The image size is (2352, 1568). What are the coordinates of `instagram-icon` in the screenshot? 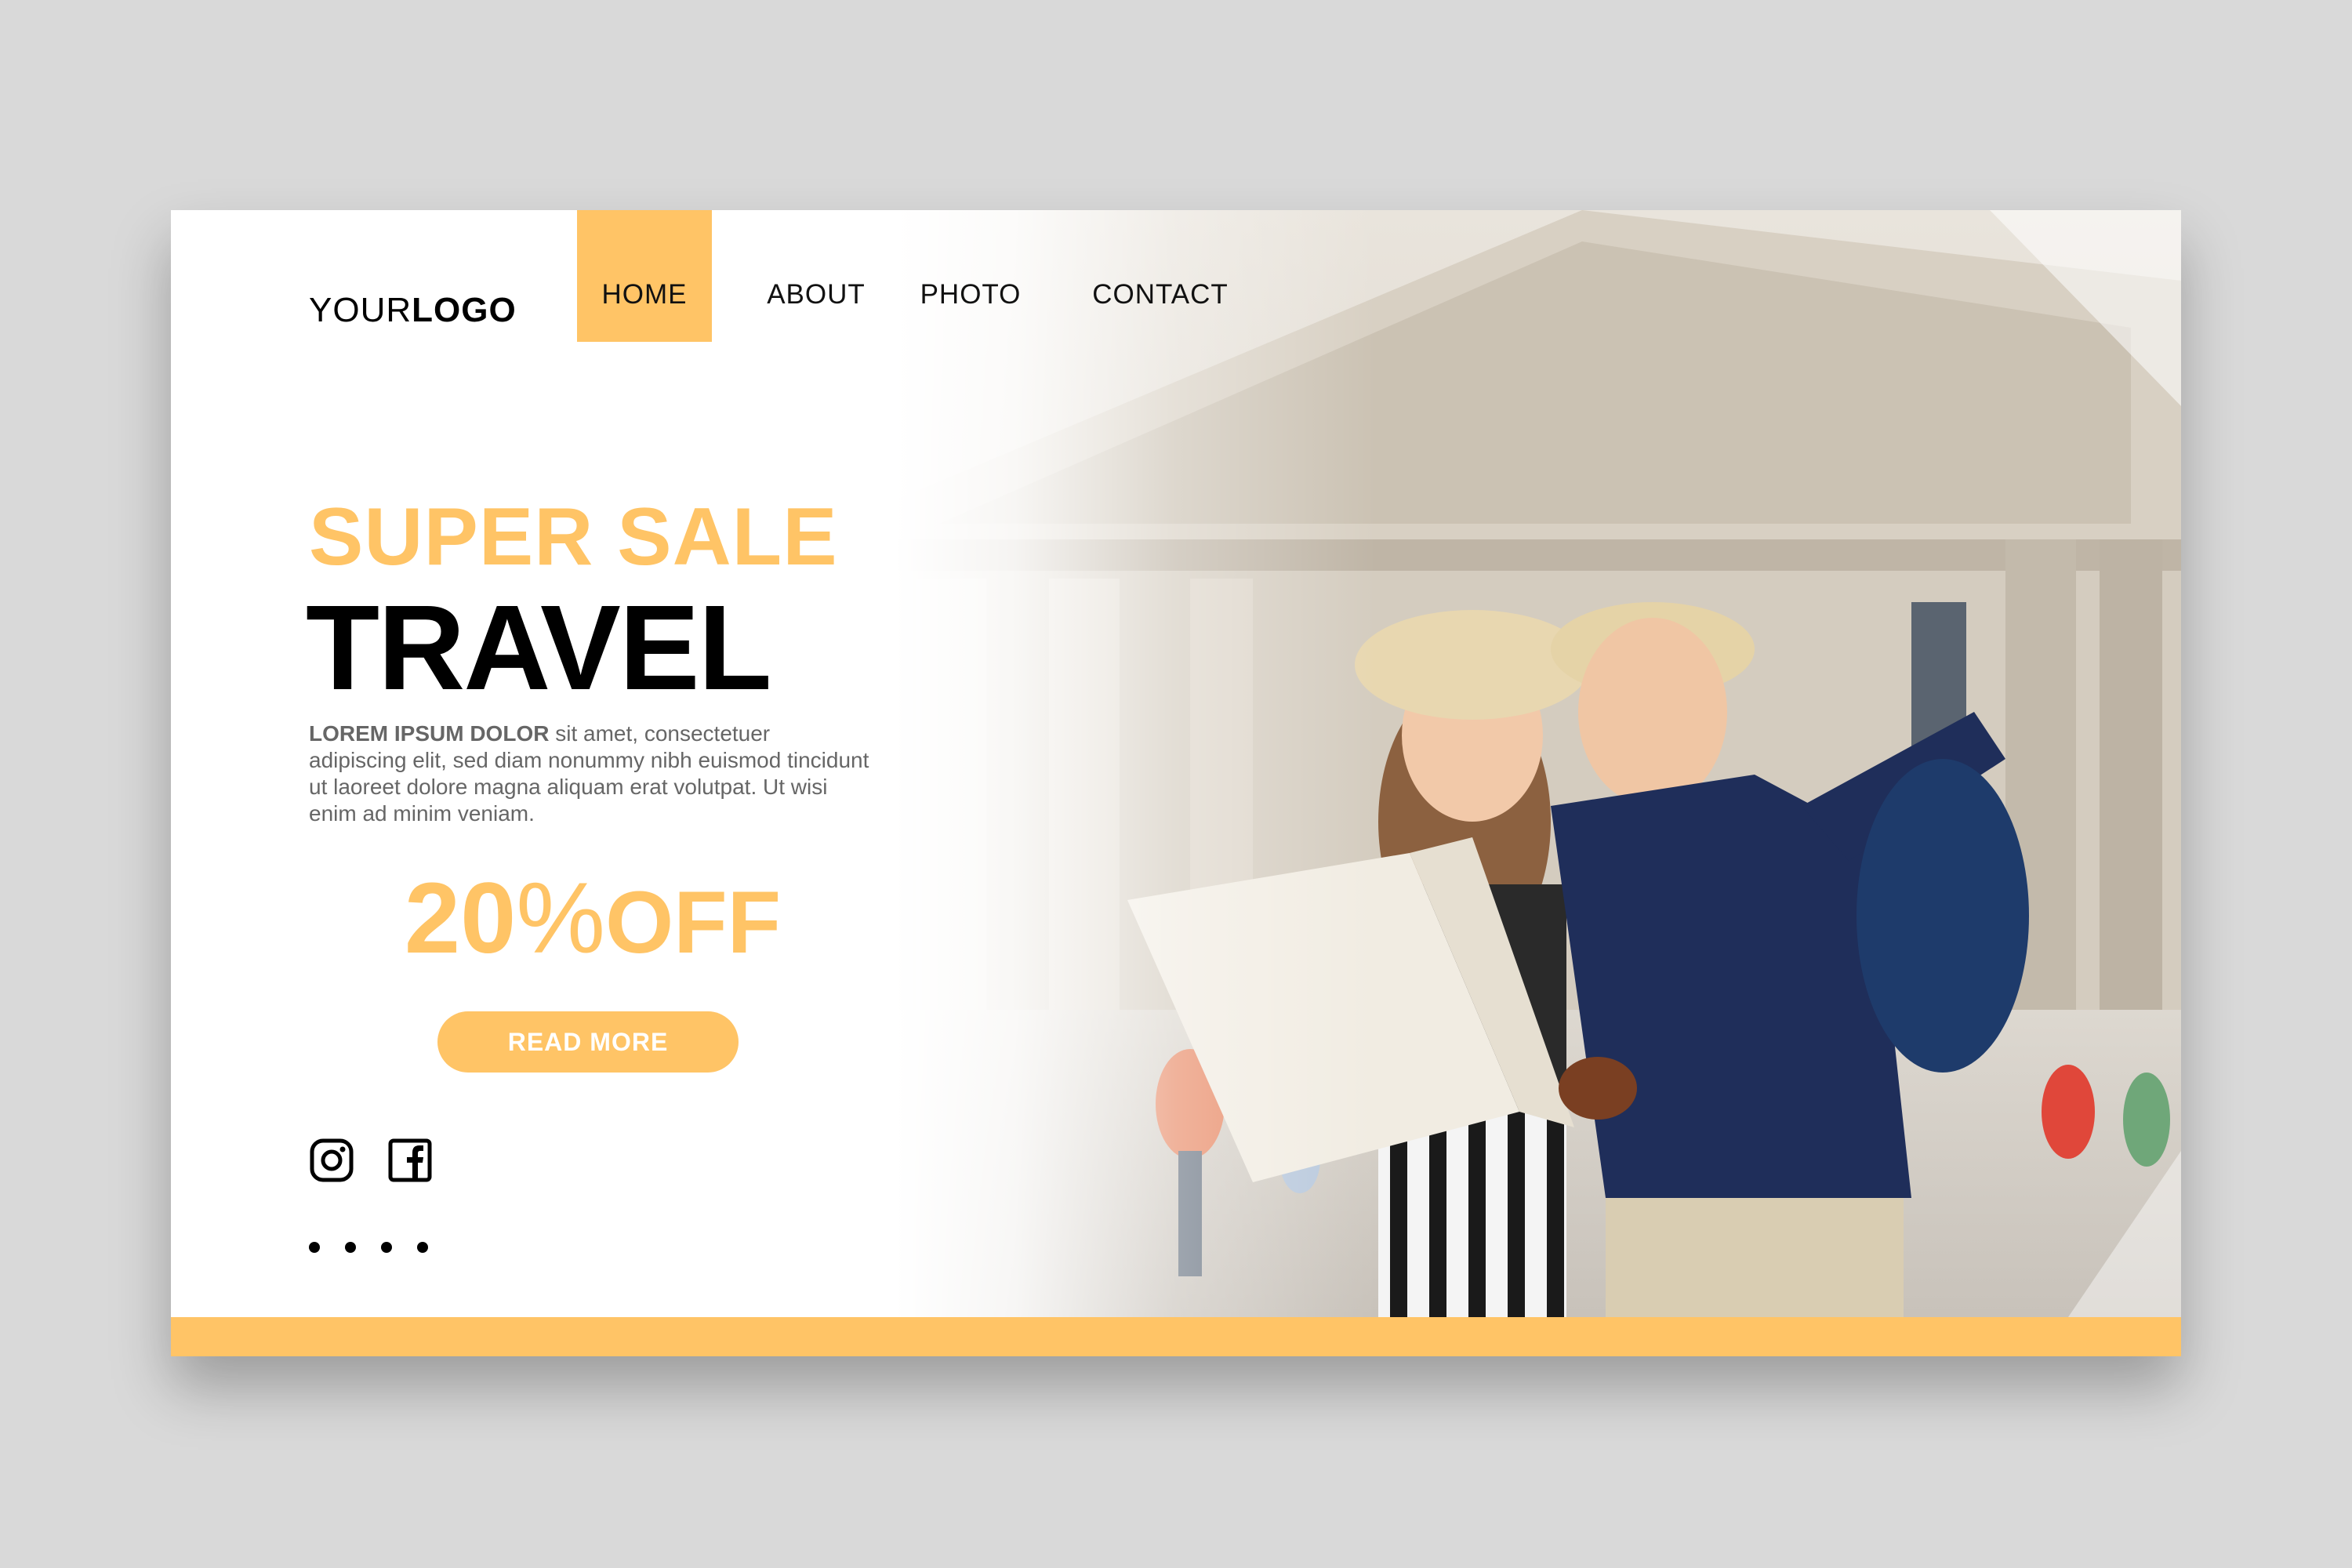 It's located at (331, 1160).